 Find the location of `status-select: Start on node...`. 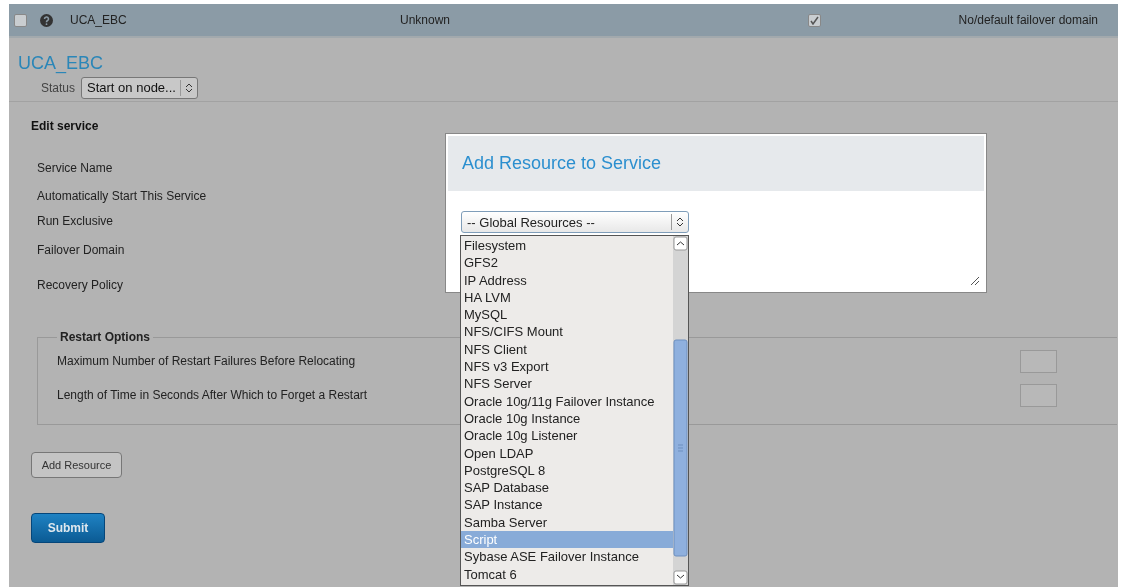

status-select: Start on node... is located at coordinates (139, 87).